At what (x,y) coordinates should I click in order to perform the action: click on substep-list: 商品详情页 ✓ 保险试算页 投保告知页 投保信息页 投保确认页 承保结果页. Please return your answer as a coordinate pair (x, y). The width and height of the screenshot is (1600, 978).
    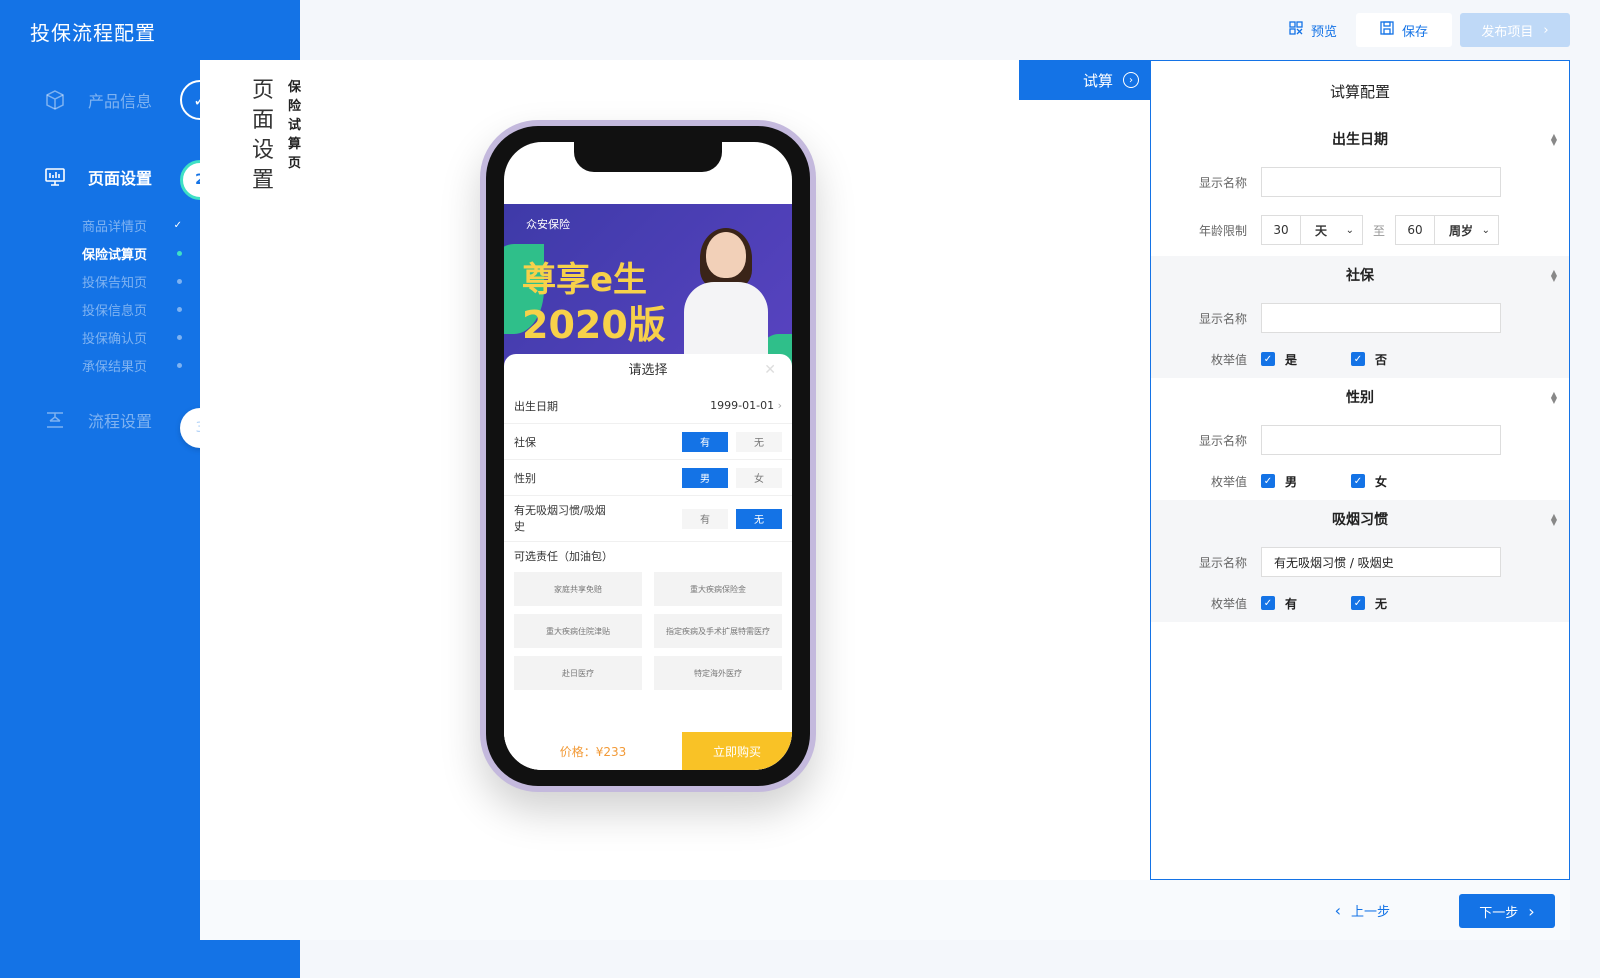
    Looking at the image, I should click on (132, 295).